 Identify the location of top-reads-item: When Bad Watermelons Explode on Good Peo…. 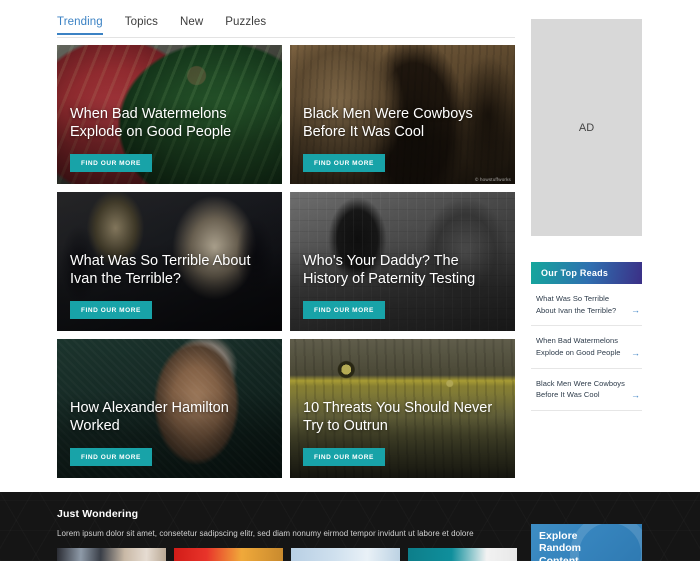
(586, 347).